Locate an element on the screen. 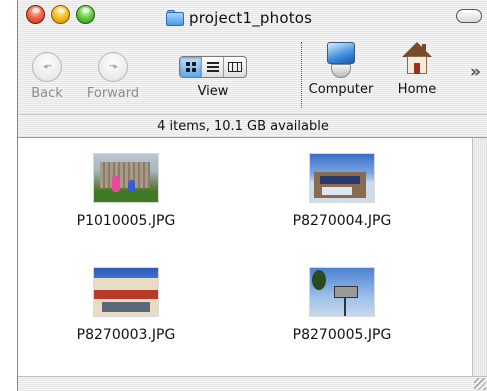  window-title: project1_photos is located at coordinates (239, 18).